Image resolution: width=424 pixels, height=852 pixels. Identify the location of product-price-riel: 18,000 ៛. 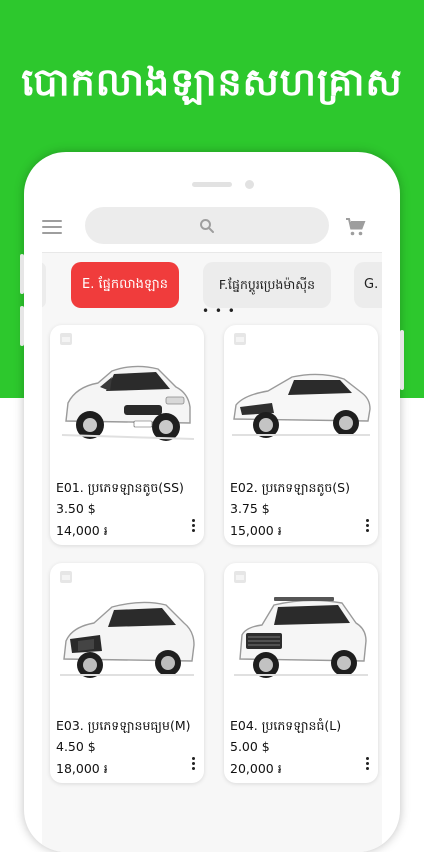
(82, 768).